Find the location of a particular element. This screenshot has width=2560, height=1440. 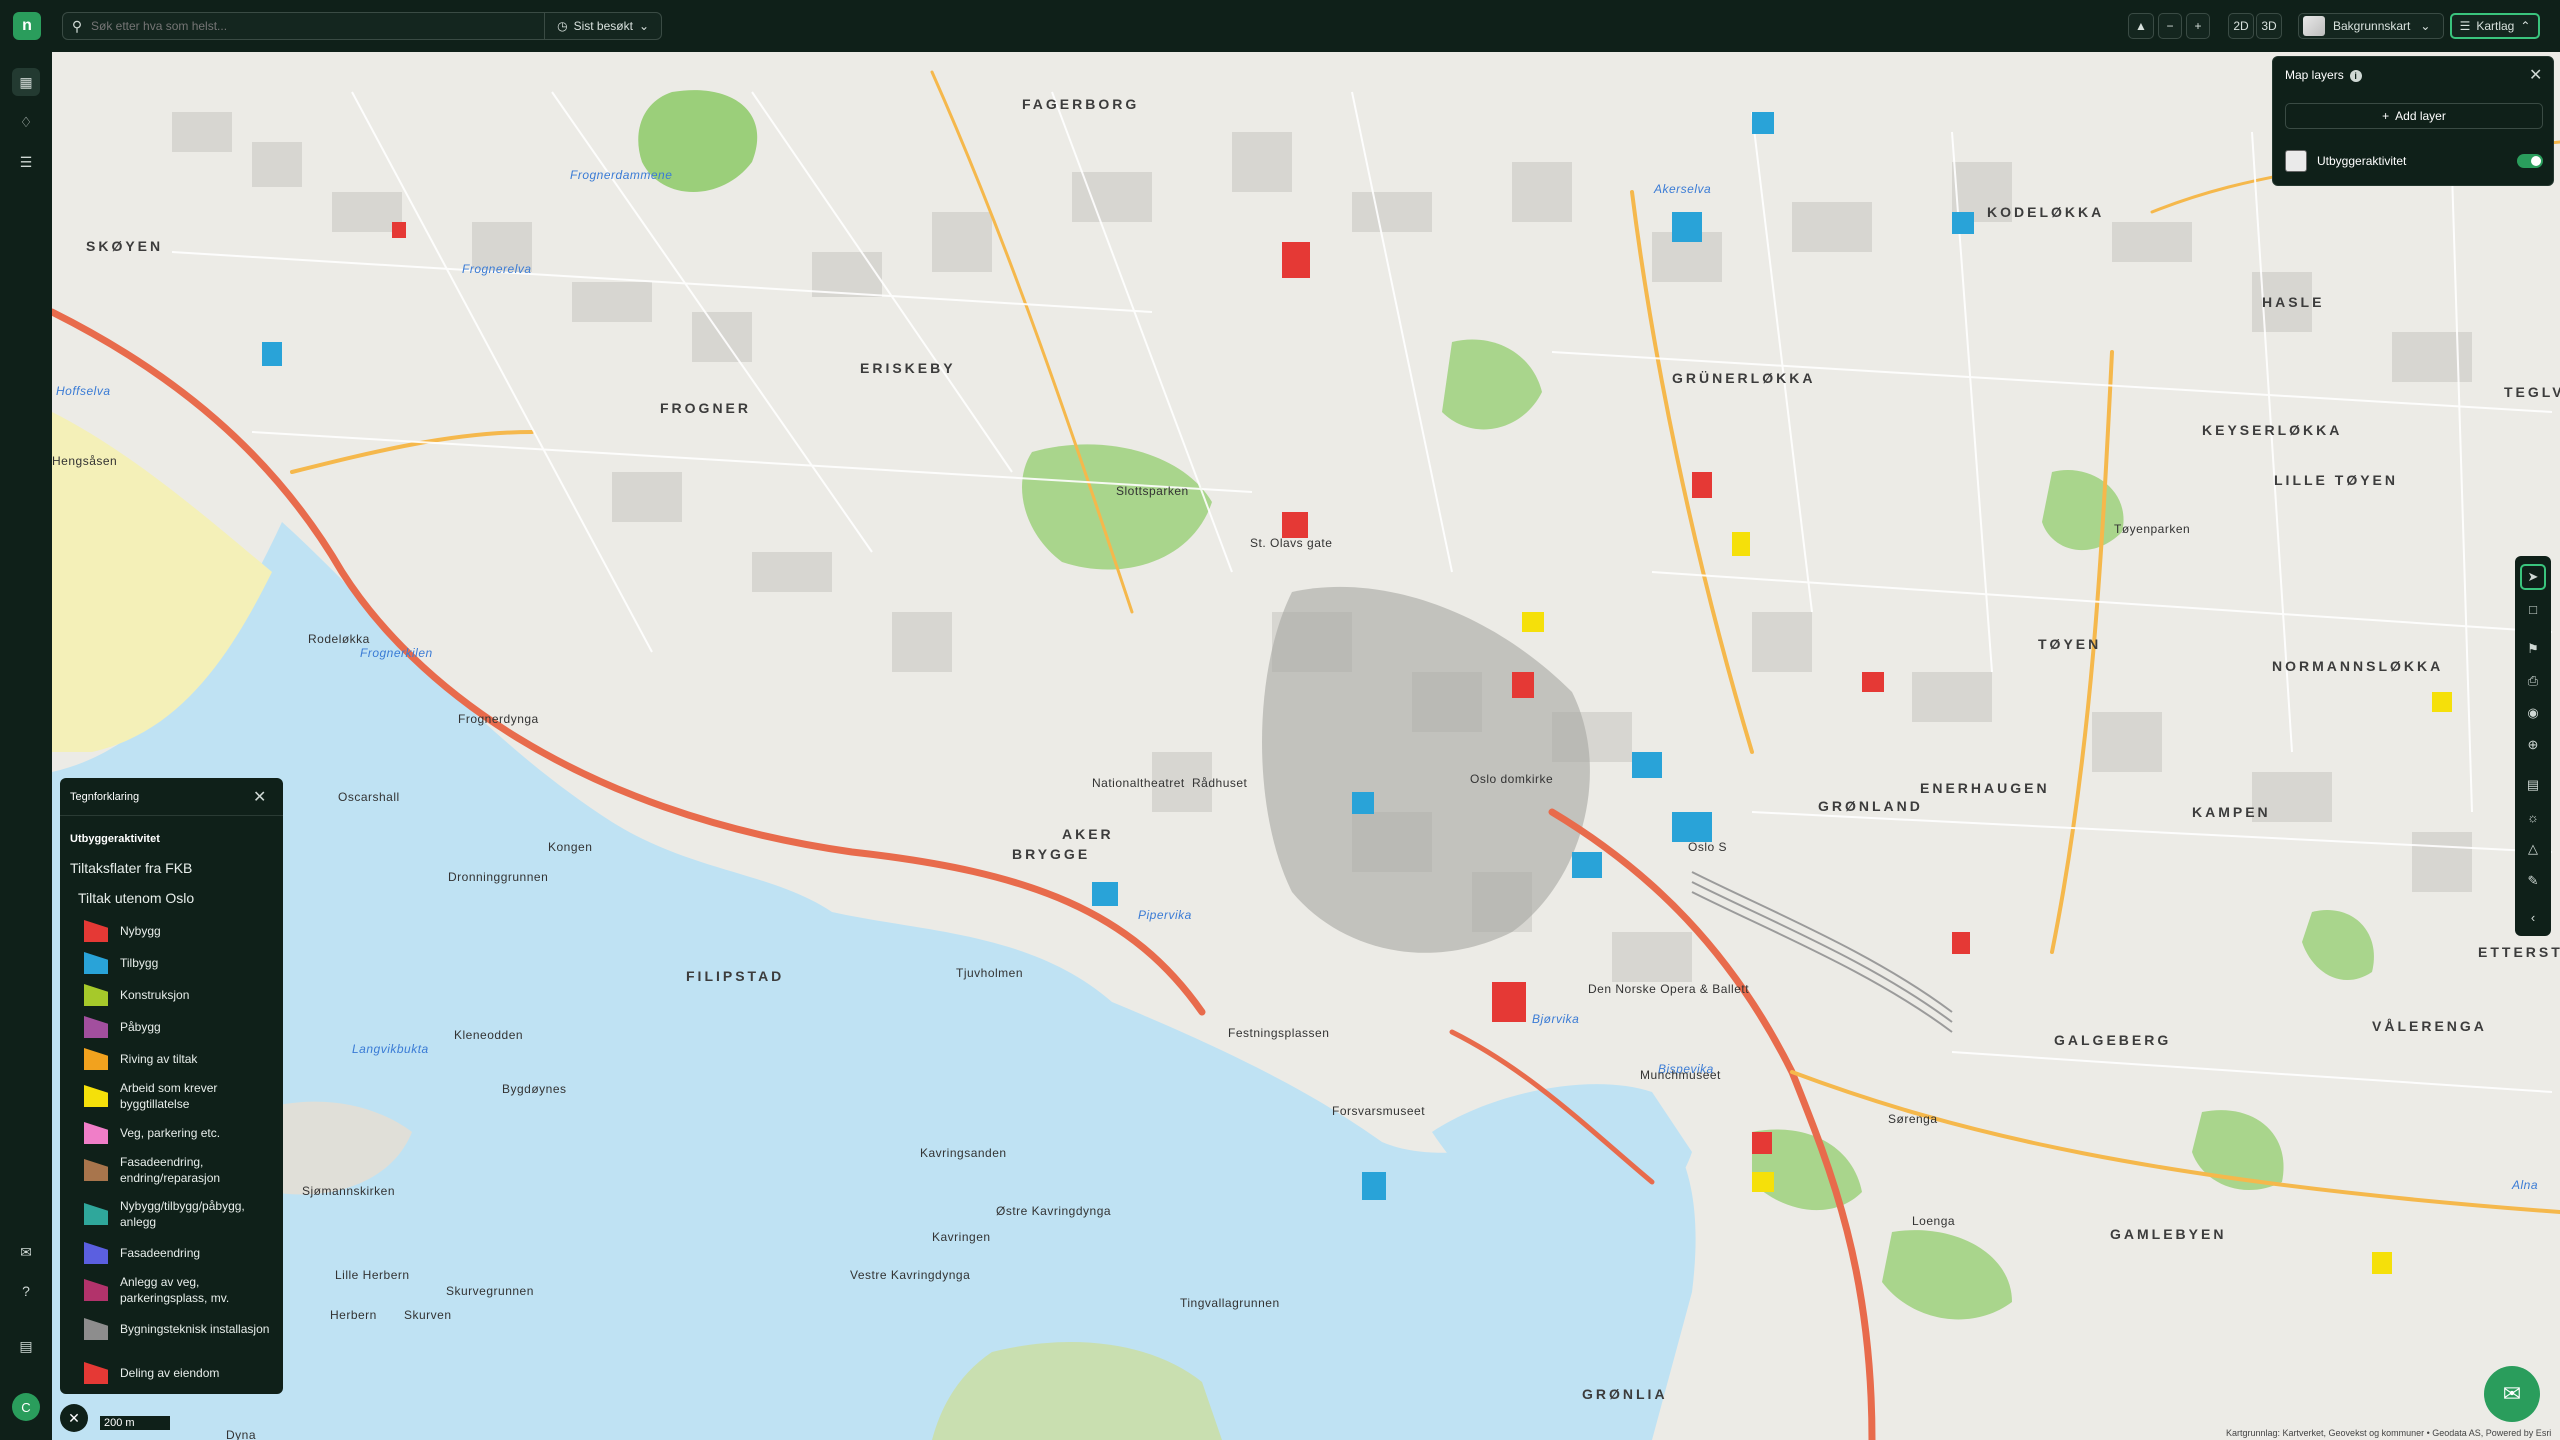

layers-label: Kartlag is located at coordinates (2495, 26).